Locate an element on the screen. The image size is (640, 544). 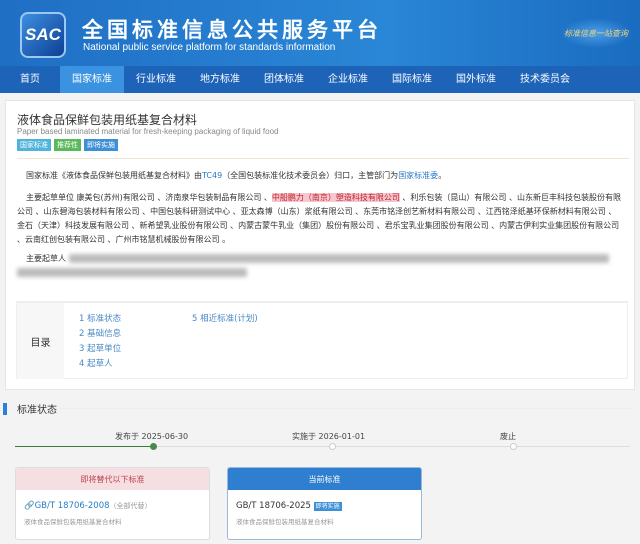
slogan-graphic: 标准信息一站查询 is located at coordinates (596, 33).